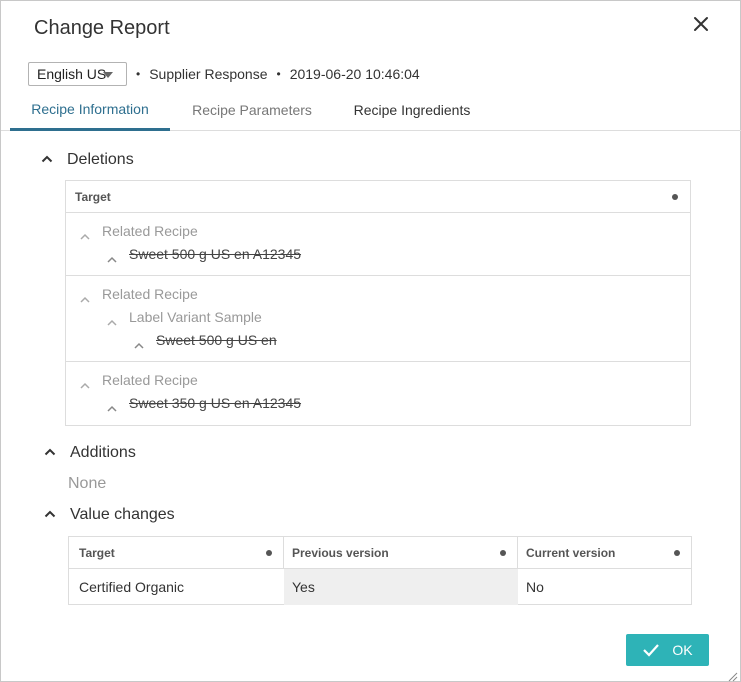 This screenshot has width=741, height=682. Describe the element at coordinates (108, 75) in the screenshot. I see `caret-down-icon` at that location.